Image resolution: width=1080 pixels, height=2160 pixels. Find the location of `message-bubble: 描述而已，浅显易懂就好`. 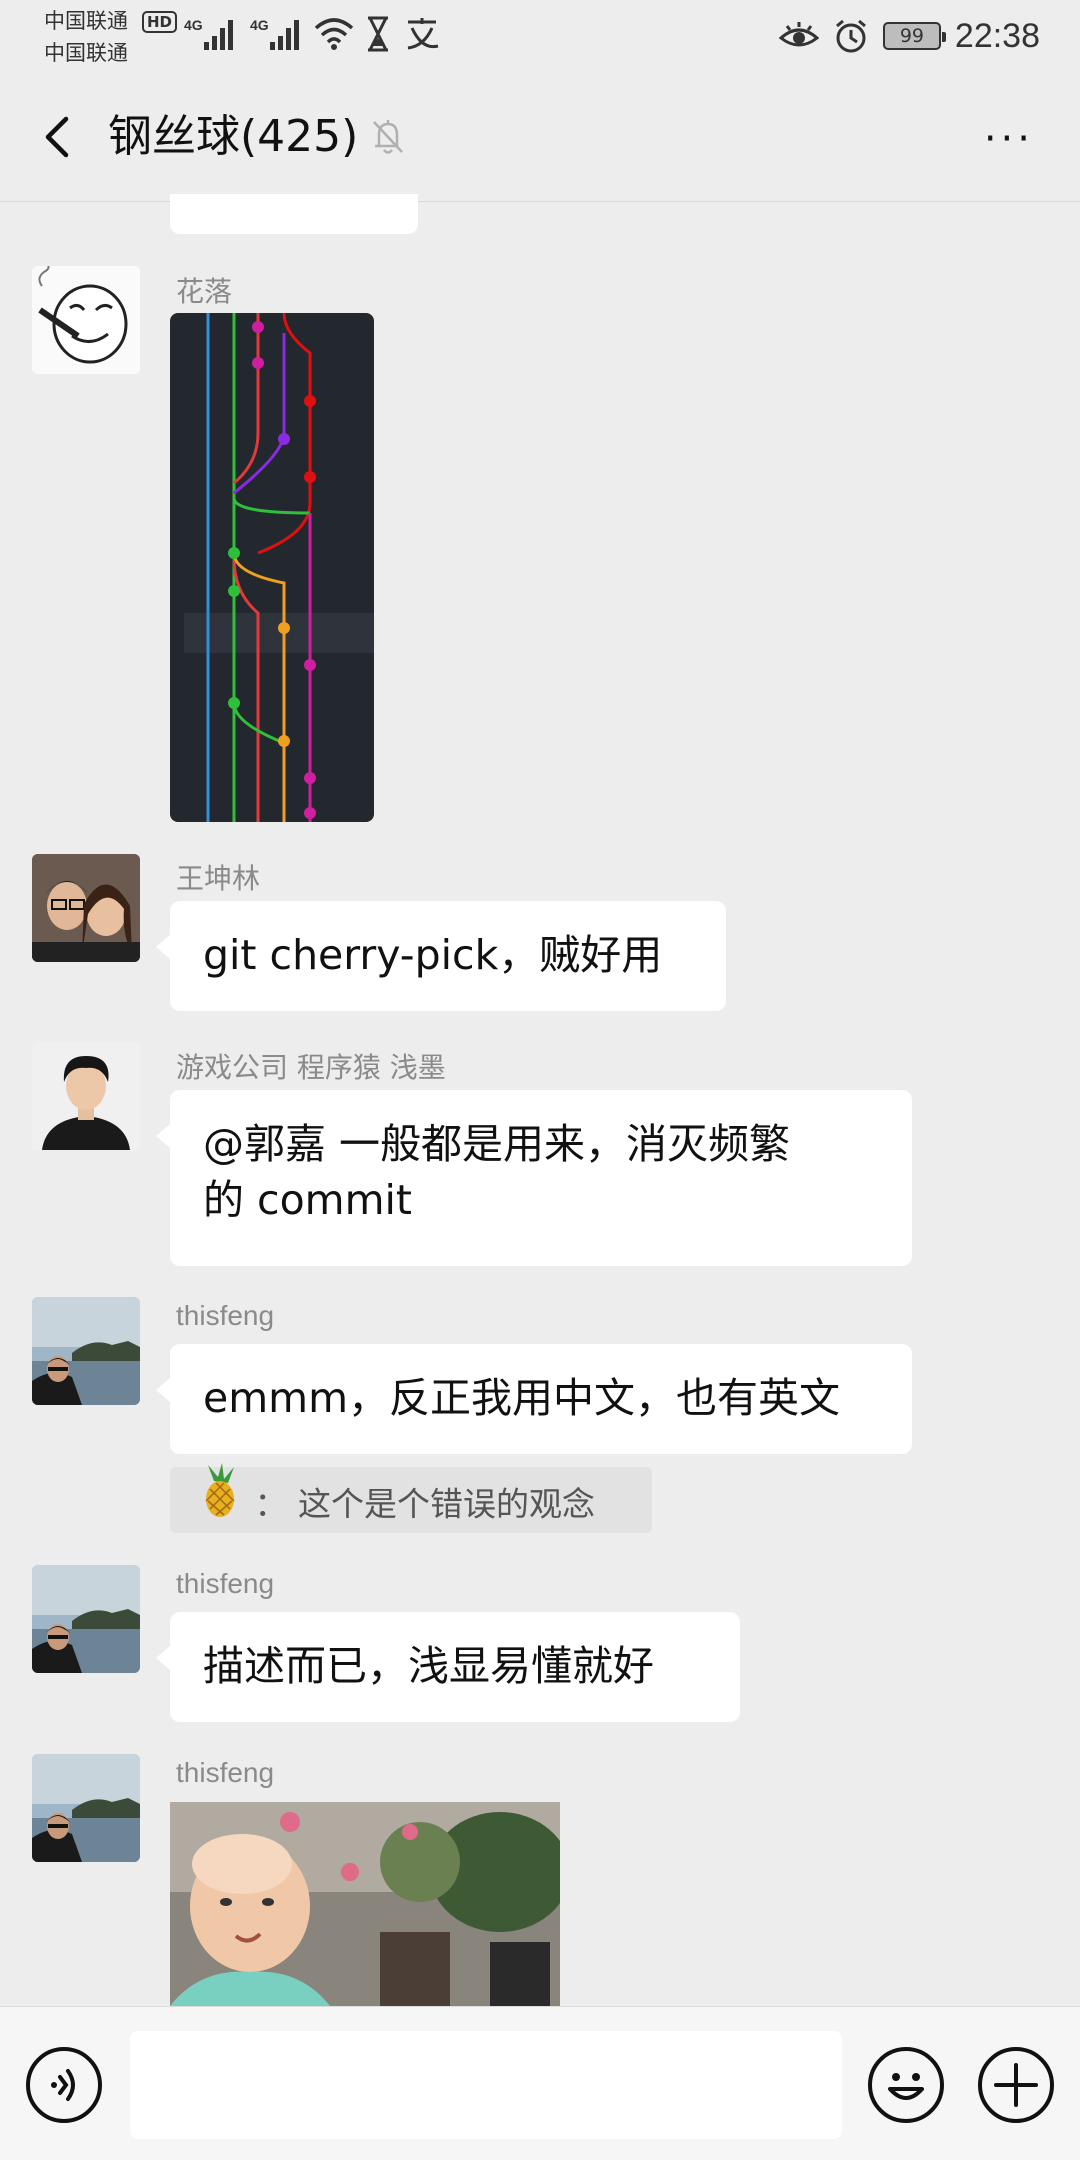

message-bubble: 描述而已，浅显易懂就好 is located at coordinates (448, 1667).